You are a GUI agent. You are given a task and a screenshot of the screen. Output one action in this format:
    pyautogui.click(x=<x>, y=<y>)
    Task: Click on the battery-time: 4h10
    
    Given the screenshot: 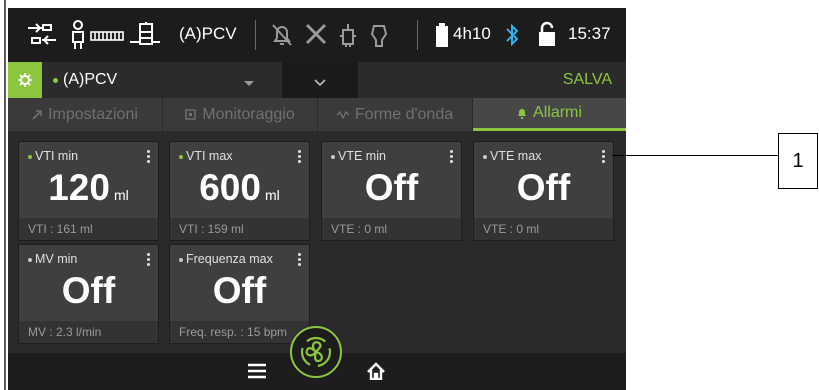 What is the action you would take?
    pyautogui.click(x=472, y=33)
    